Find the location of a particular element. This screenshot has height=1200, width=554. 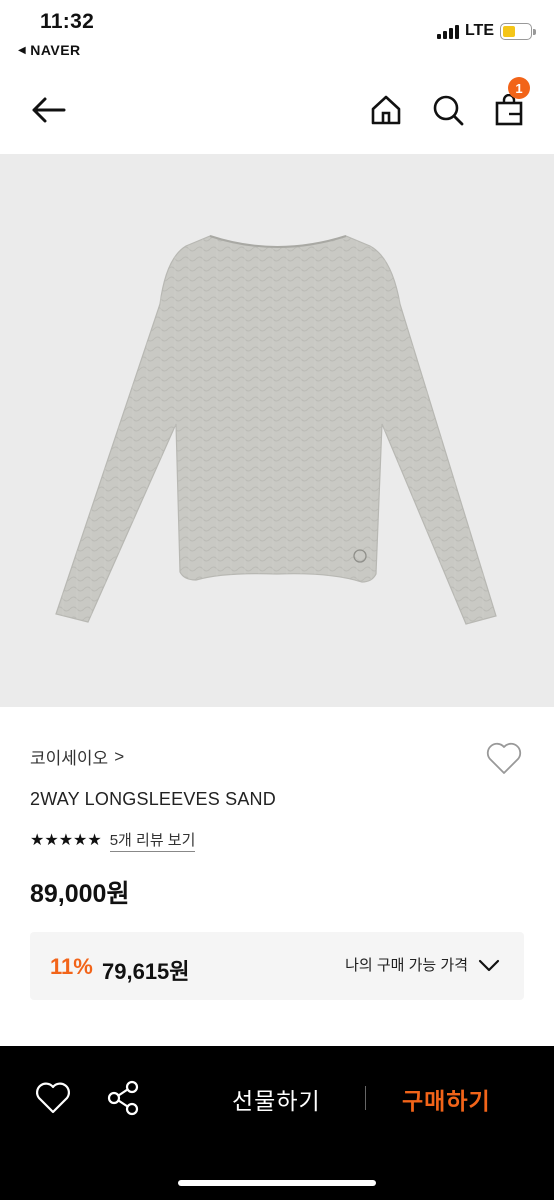

status-bar: 11:32 ◀ NAVER LTE is located at coordinates (277, 35).